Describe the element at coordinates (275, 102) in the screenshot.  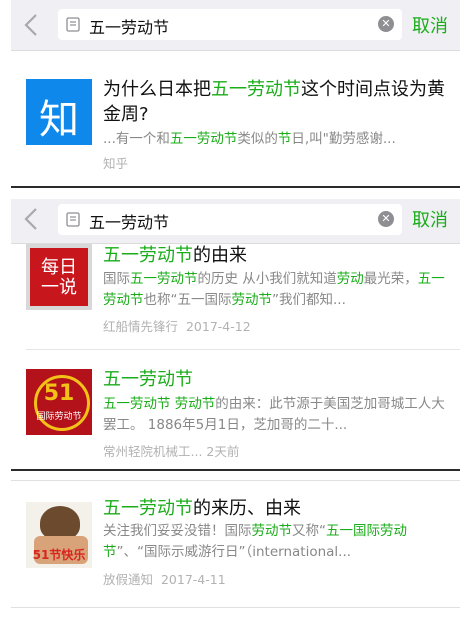
I see `result-title: 为什么日本把五一劳动节这个时间点设为黄金周?` at that location.